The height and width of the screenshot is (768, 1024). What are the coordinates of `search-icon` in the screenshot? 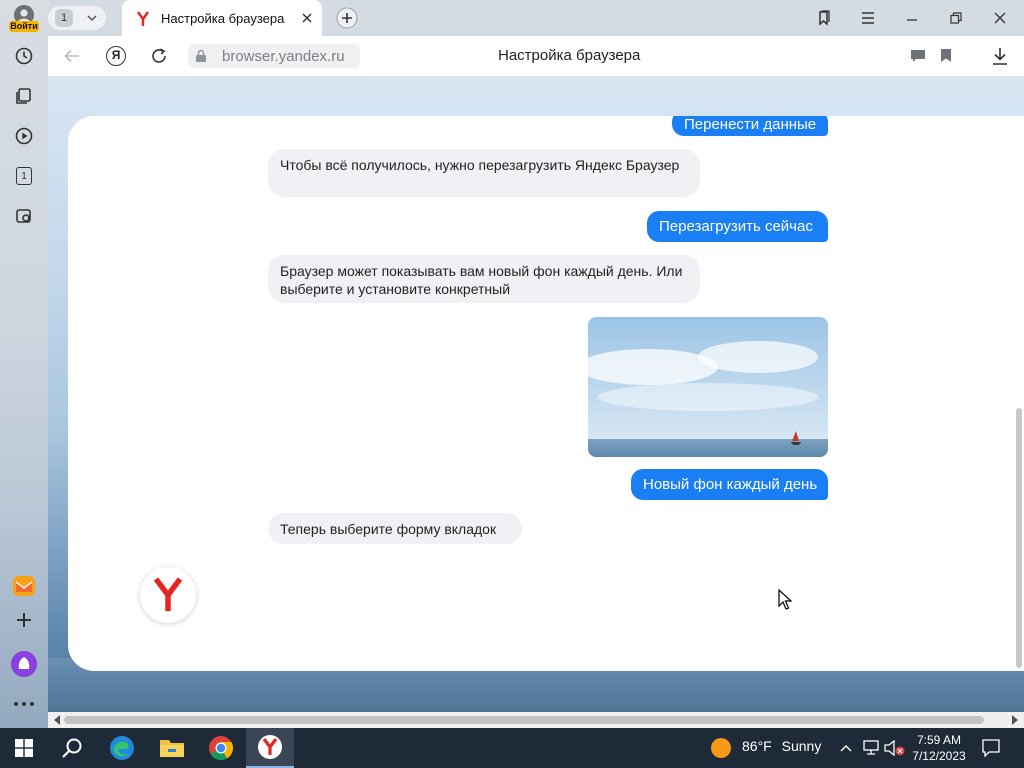 It's located at (72, 748).